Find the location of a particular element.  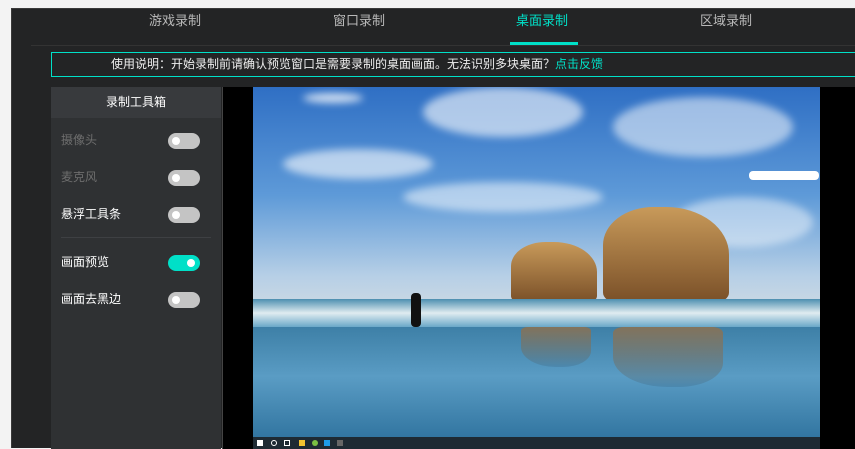

camera-label: 摄像头 is located at coordinates (79, 140).